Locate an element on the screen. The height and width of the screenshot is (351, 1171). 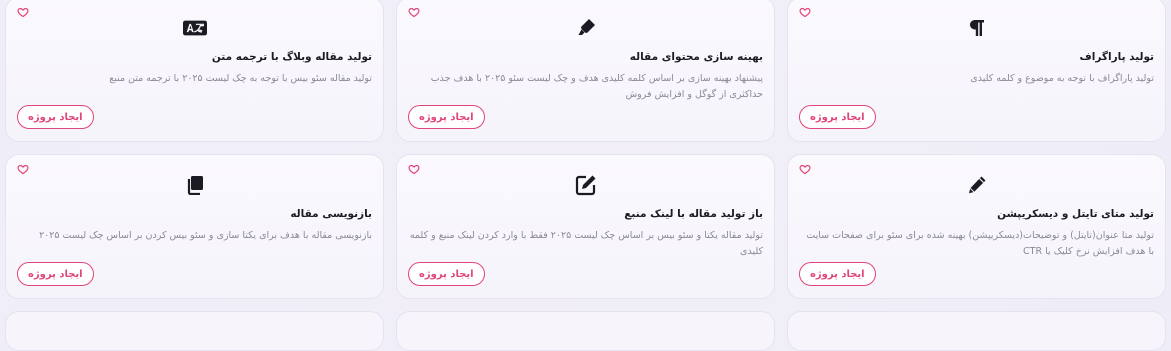
card-title: تولید پاراگراف is located at coordinates (1116, 57).